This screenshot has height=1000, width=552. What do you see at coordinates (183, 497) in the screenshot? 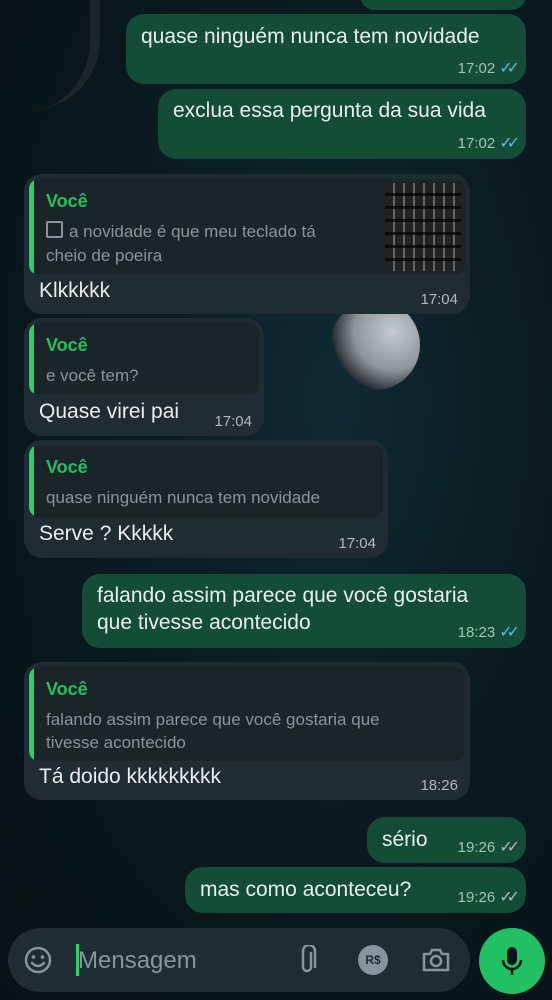
I see `quote-text-line: quase ninguém nunca tem novidade` at bounding box center [183, 497].